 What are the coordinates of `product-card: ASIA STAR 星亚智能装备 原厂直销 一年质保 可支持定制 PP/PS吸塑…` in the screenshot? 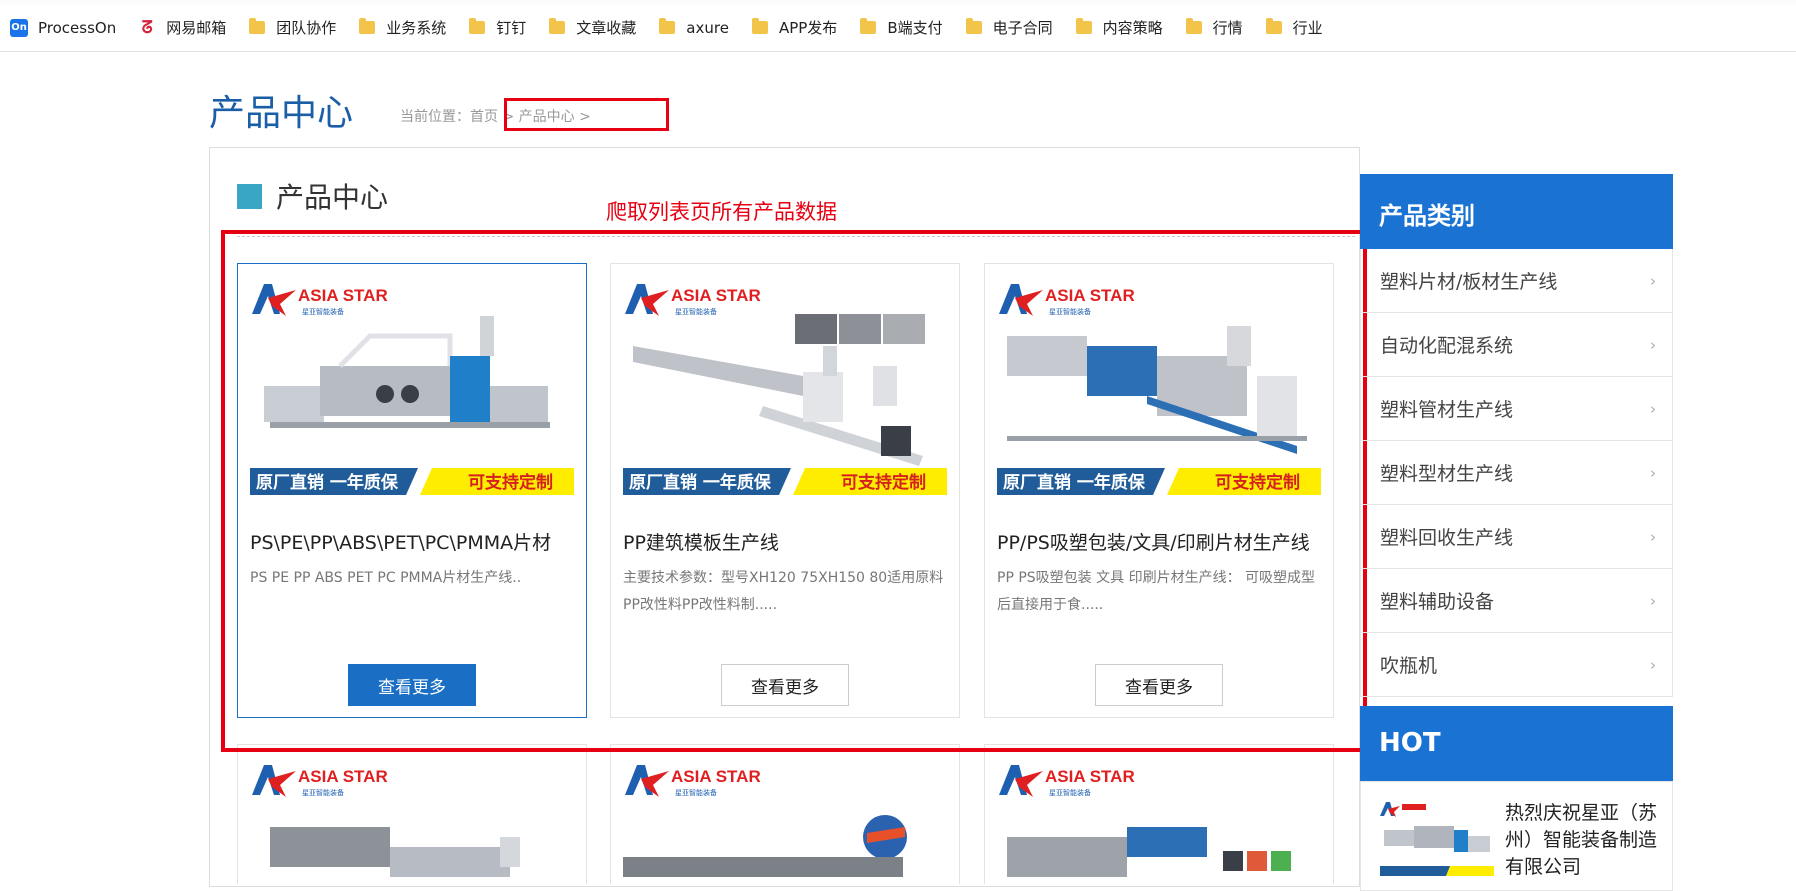 It's located at (1159, 490).